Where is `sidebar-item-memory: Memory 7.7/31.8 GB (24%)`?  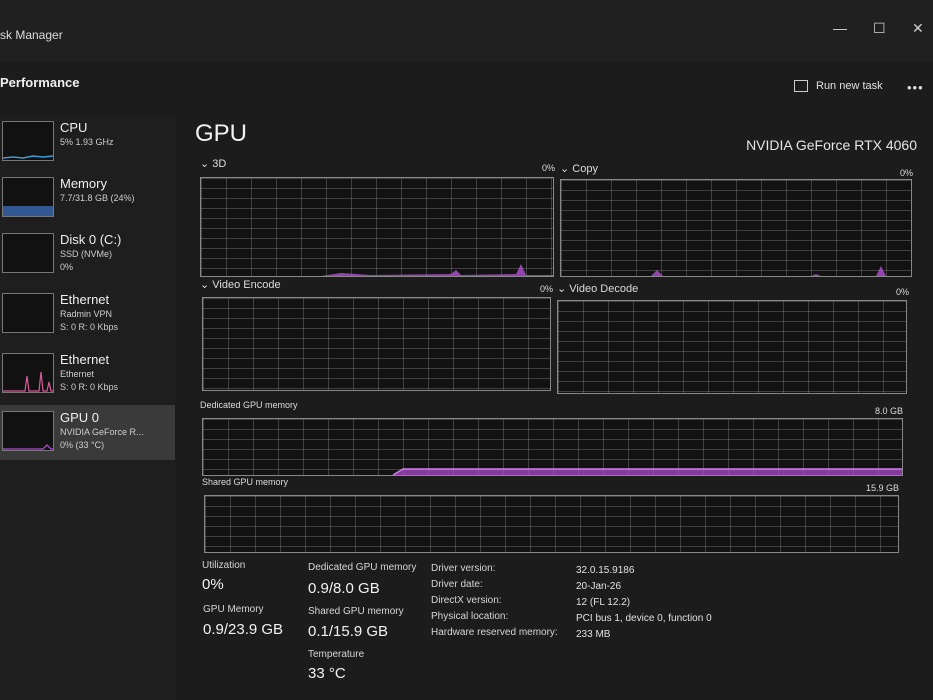 sidebar-item-memory: Memory 7.7/31.8 GB (24%) is located at coordinates (87, 198).